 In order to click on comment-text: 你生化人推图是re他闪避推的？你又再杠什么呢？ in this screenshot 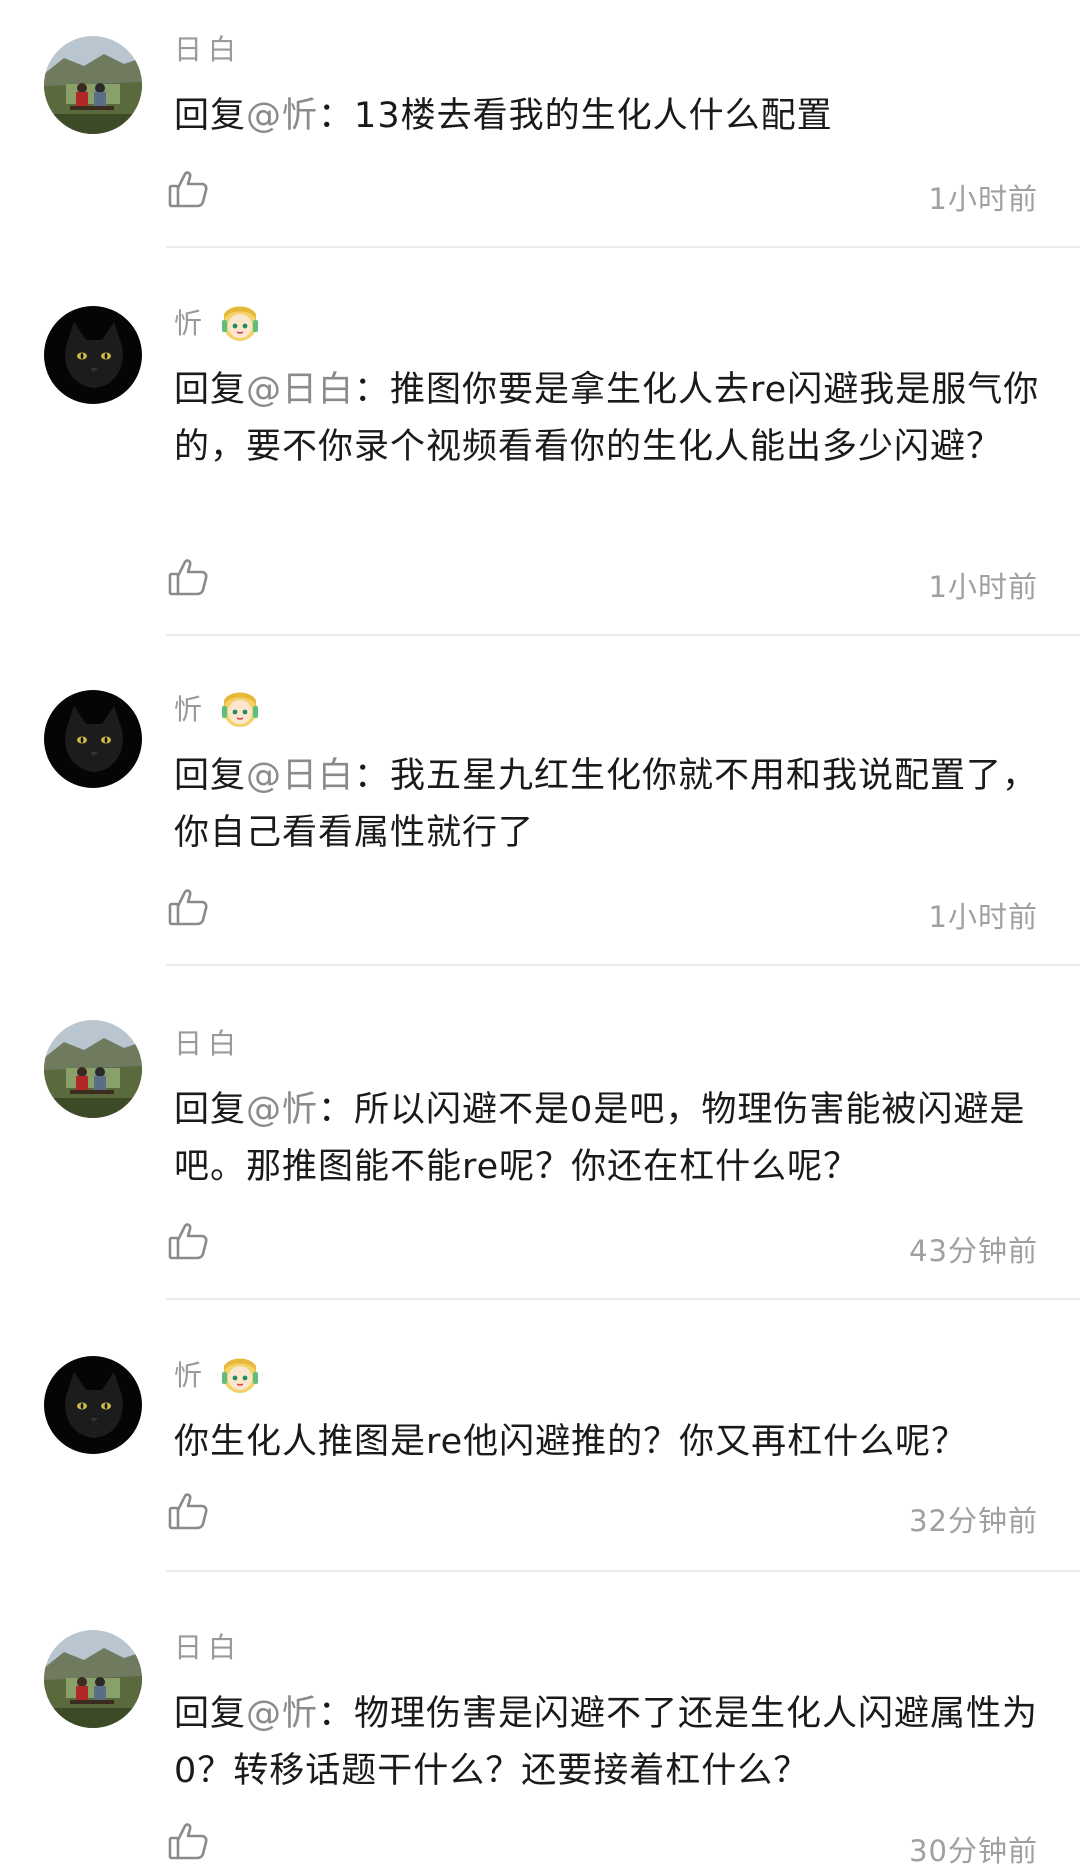, I will do `click(612, 1442)`.